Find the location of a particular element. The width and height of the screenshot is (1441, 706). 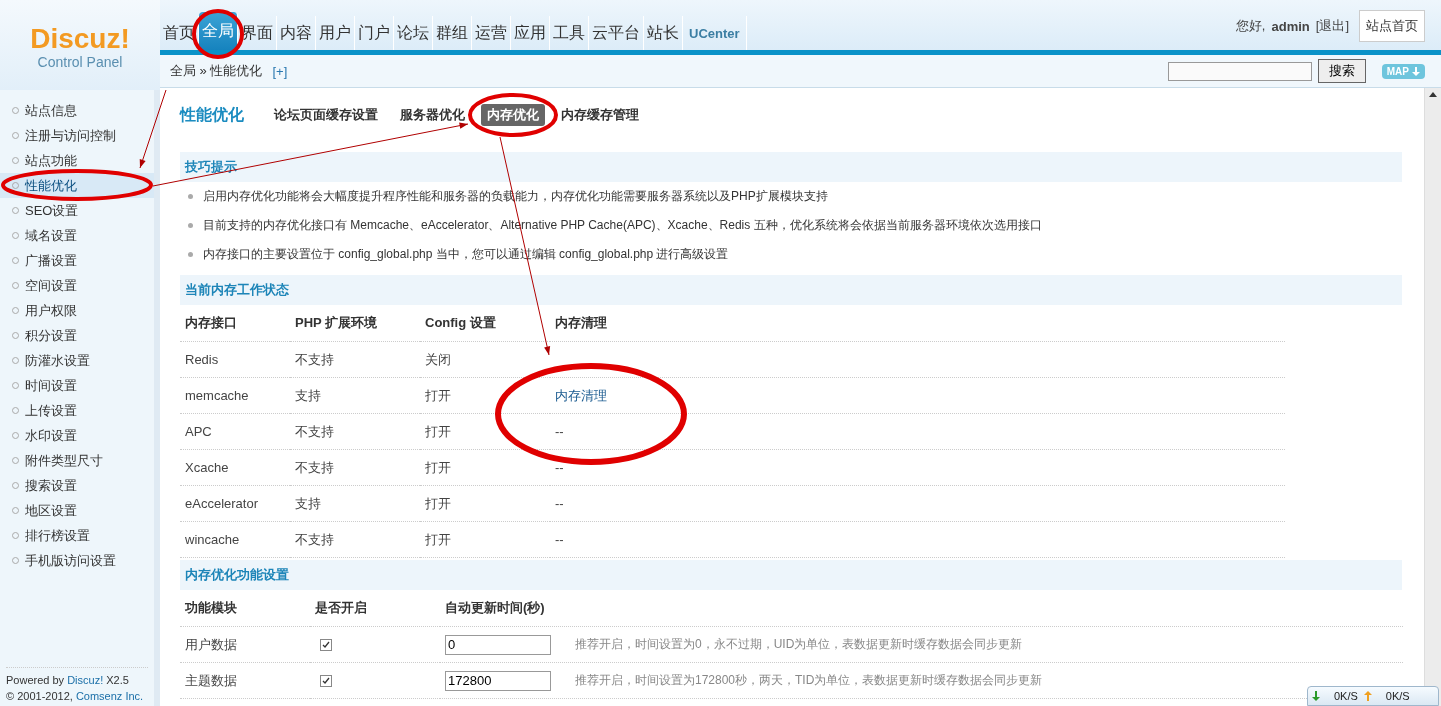

logout-link: [退出] is located at coordinates (1332, 26).